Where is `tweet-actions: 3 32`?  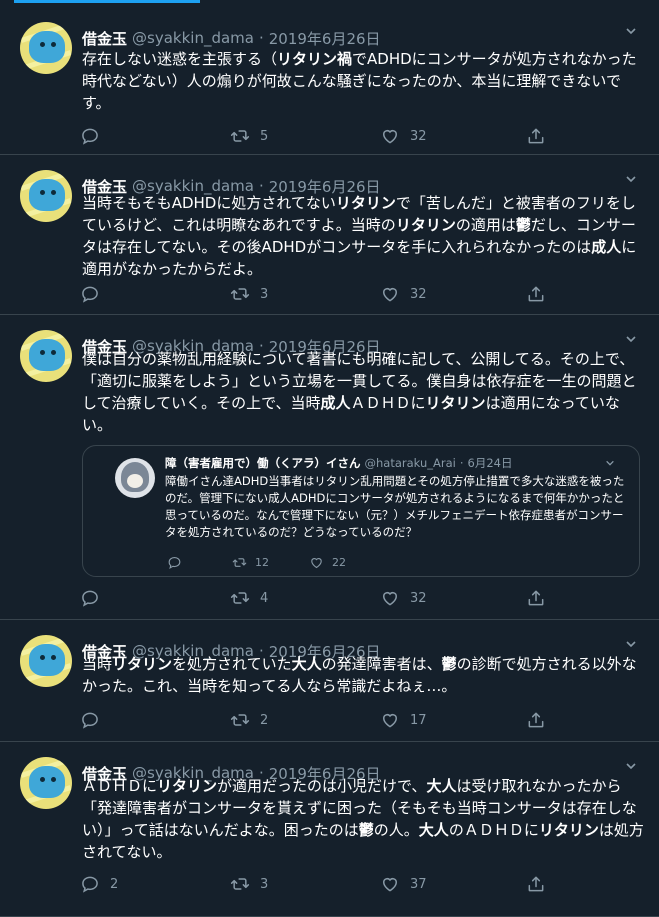 tweet-actions: 3 32 is located at coordinates (315, 294).